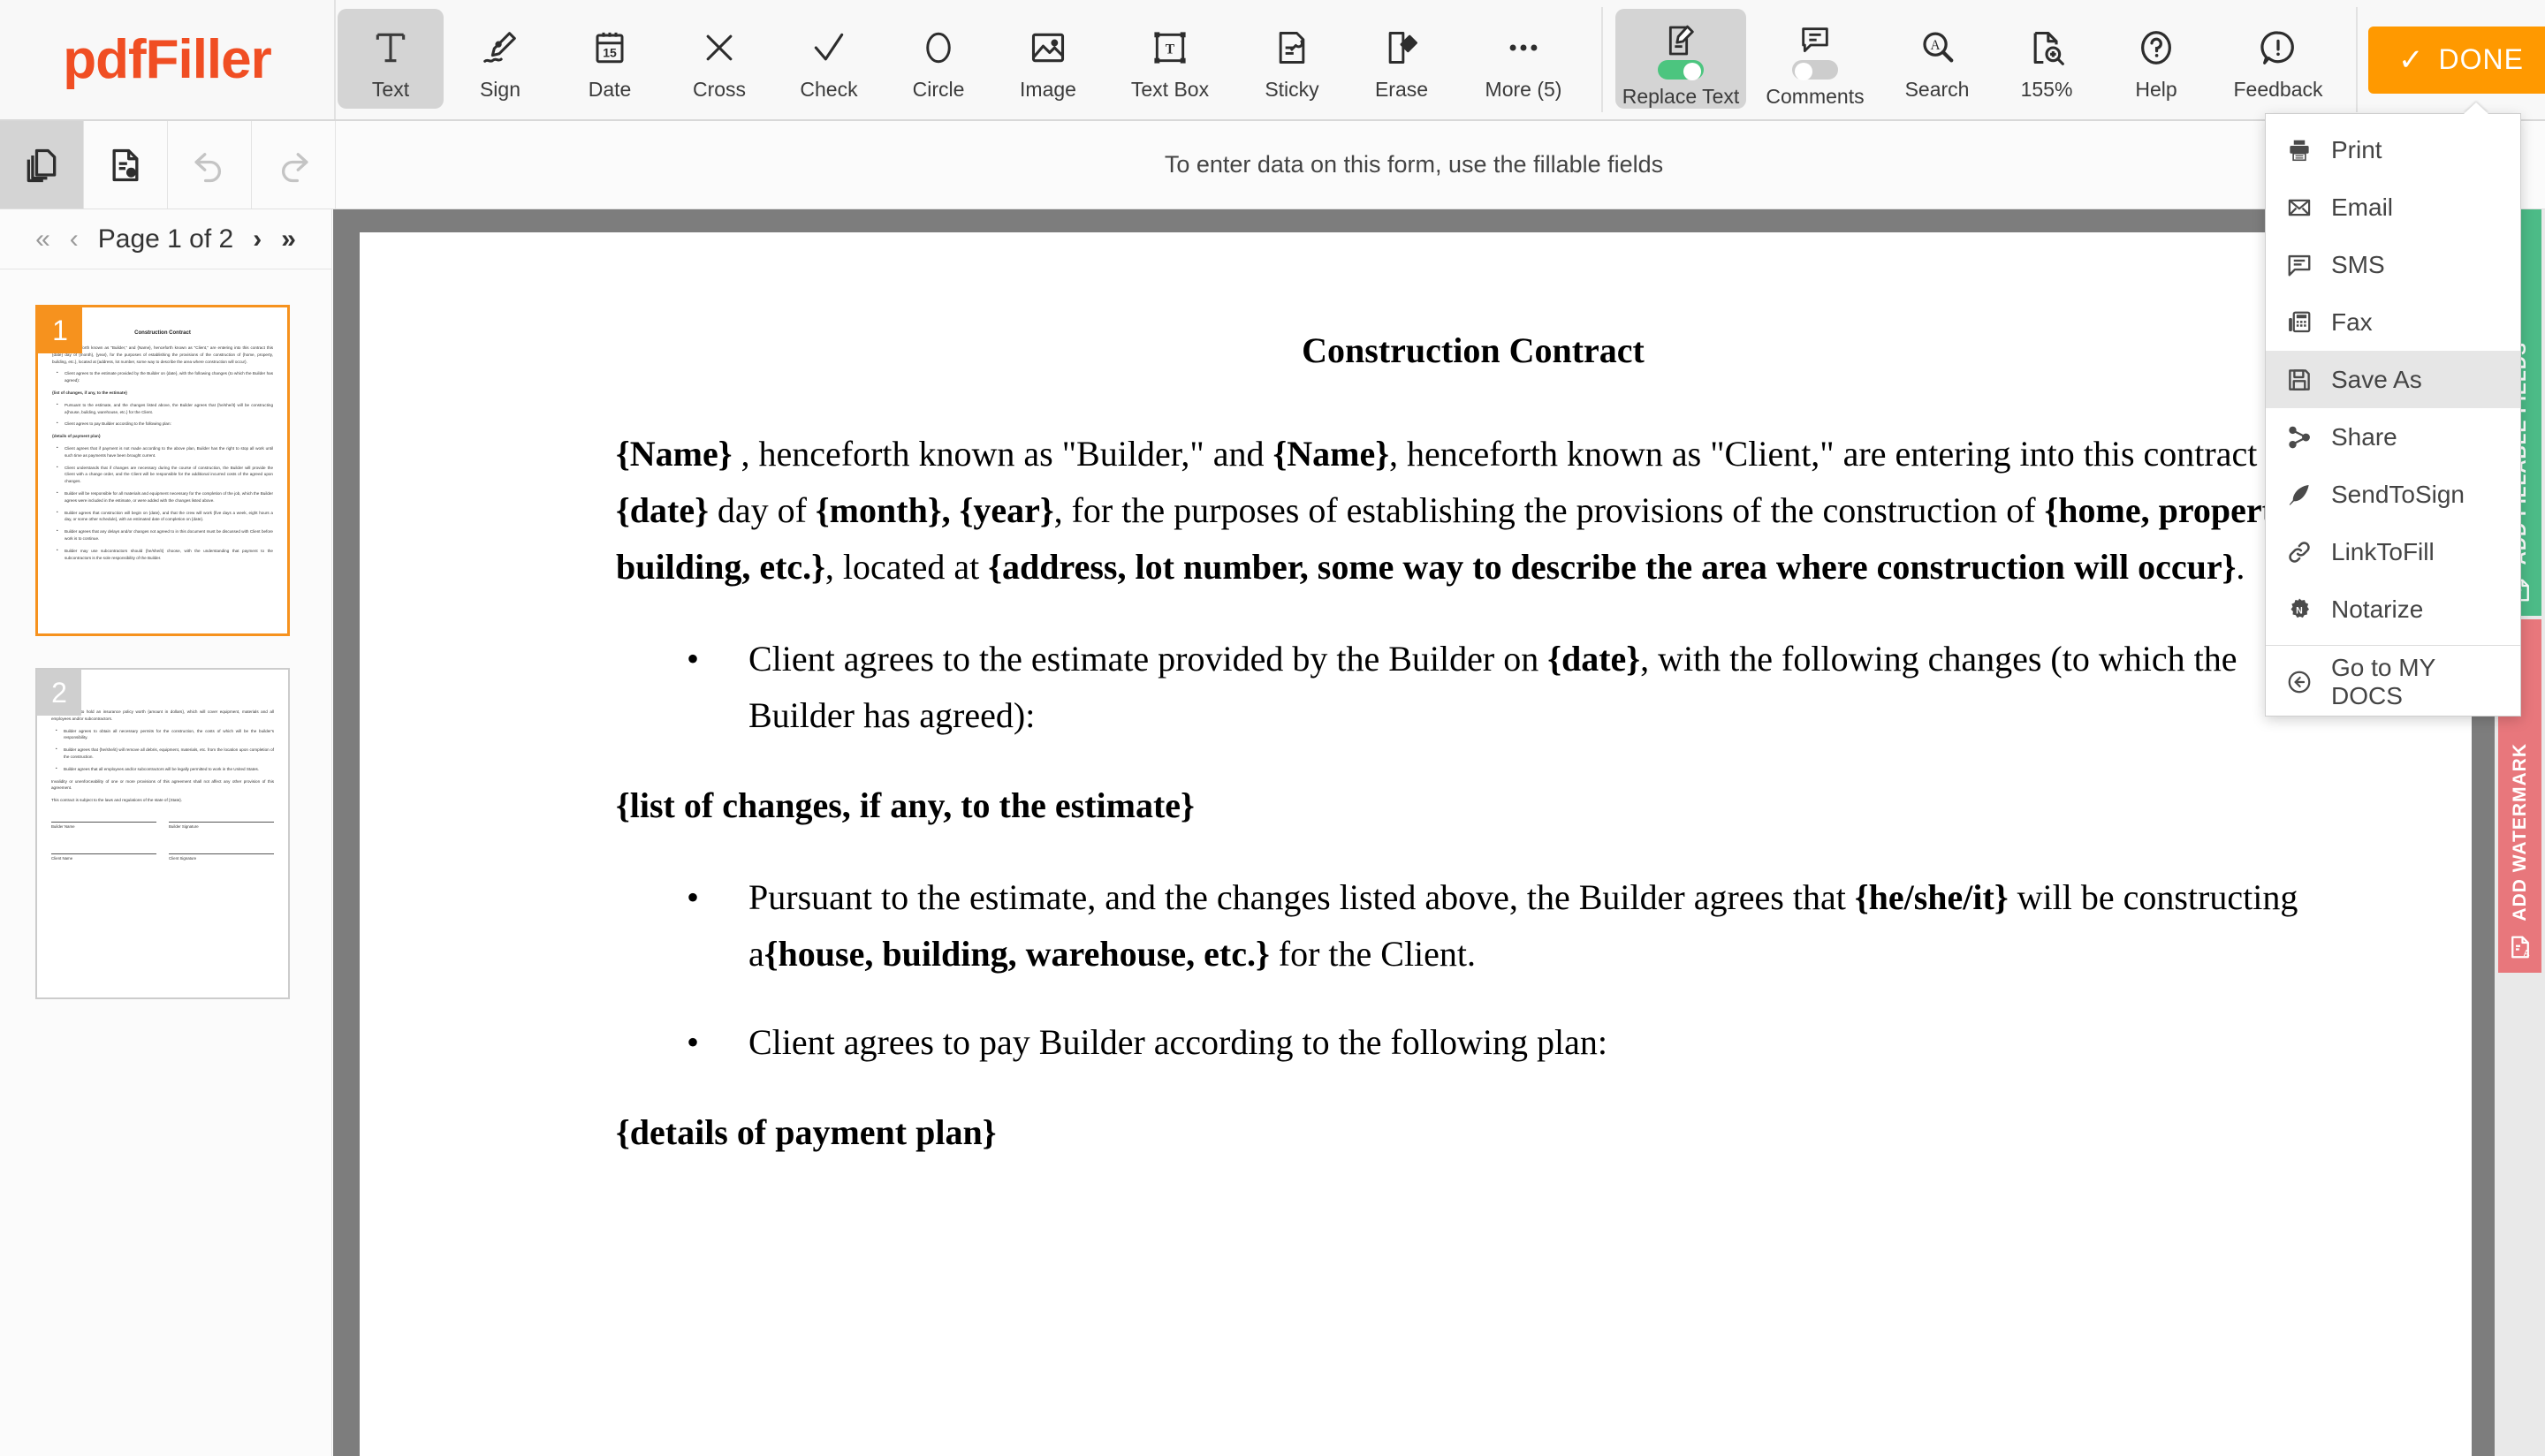 This screenshot has width=2545, height=1456. What do you see at coordinates (1681, 97) in the screenshot?
I see `tool-label: Replace Text` at bounding box center [1681, 97].